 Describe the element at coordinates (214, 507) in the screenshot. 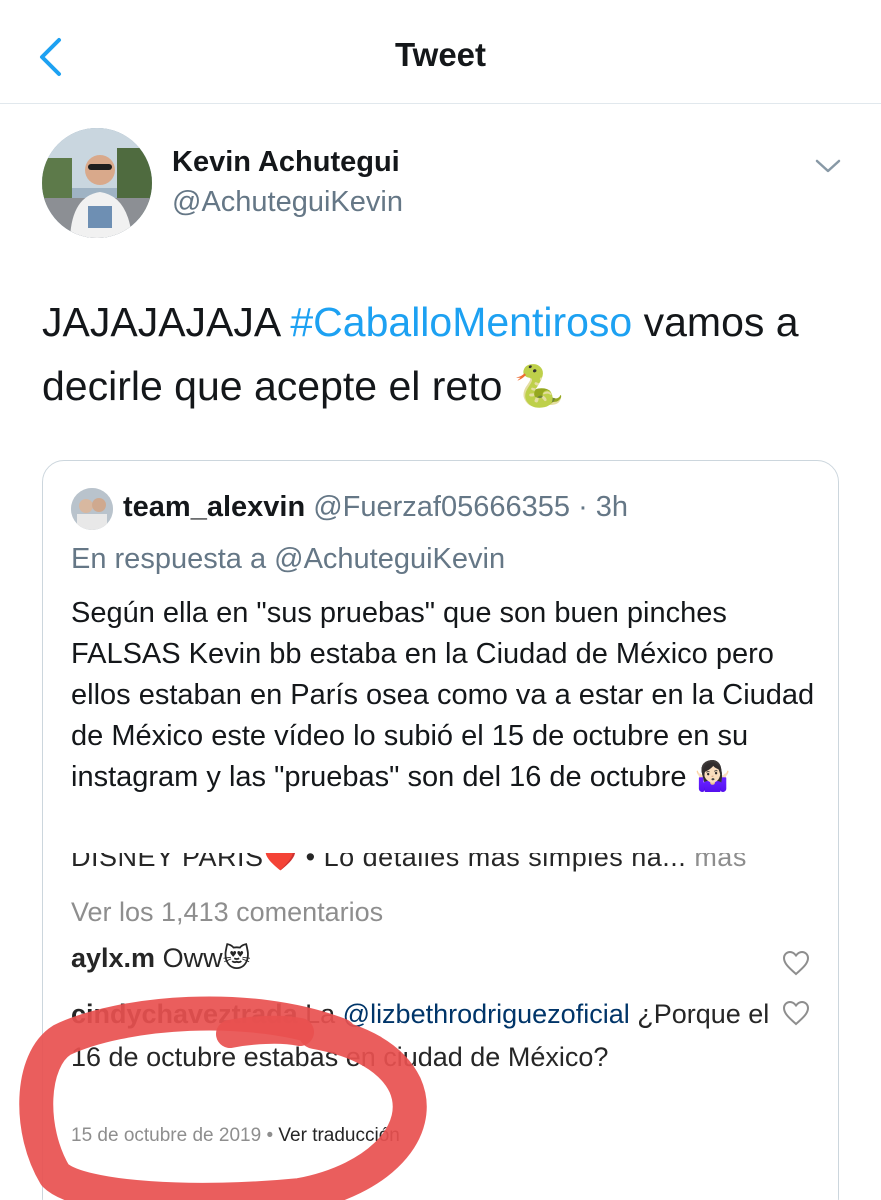

I see `quoted-name: team_alexvin` at that location.